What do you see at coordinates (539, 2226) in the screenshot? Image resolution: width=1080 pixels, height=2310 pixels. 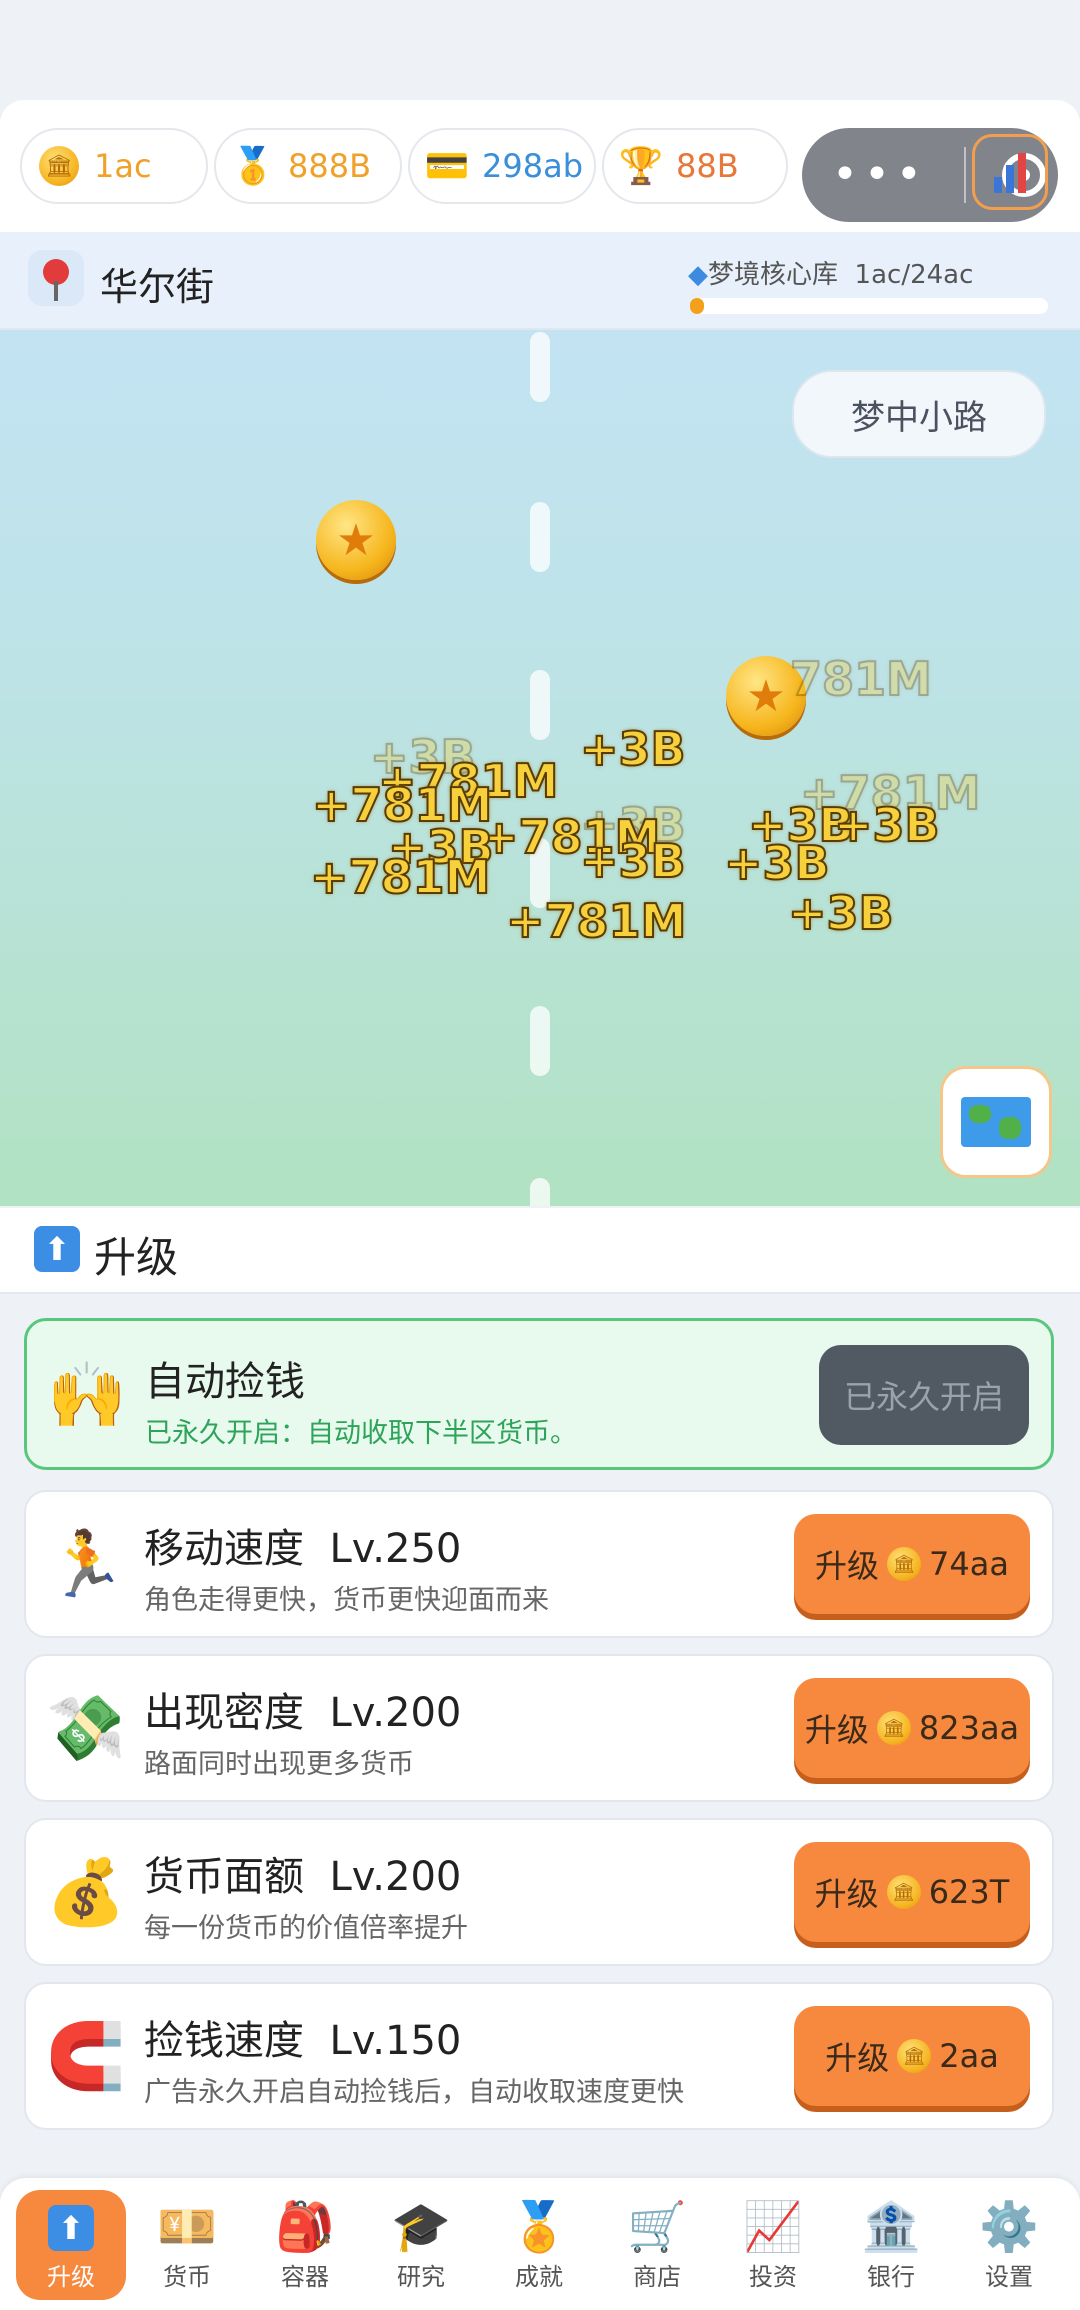 I see `medal-icon: 🏅` at bounding box center [539, 2226].